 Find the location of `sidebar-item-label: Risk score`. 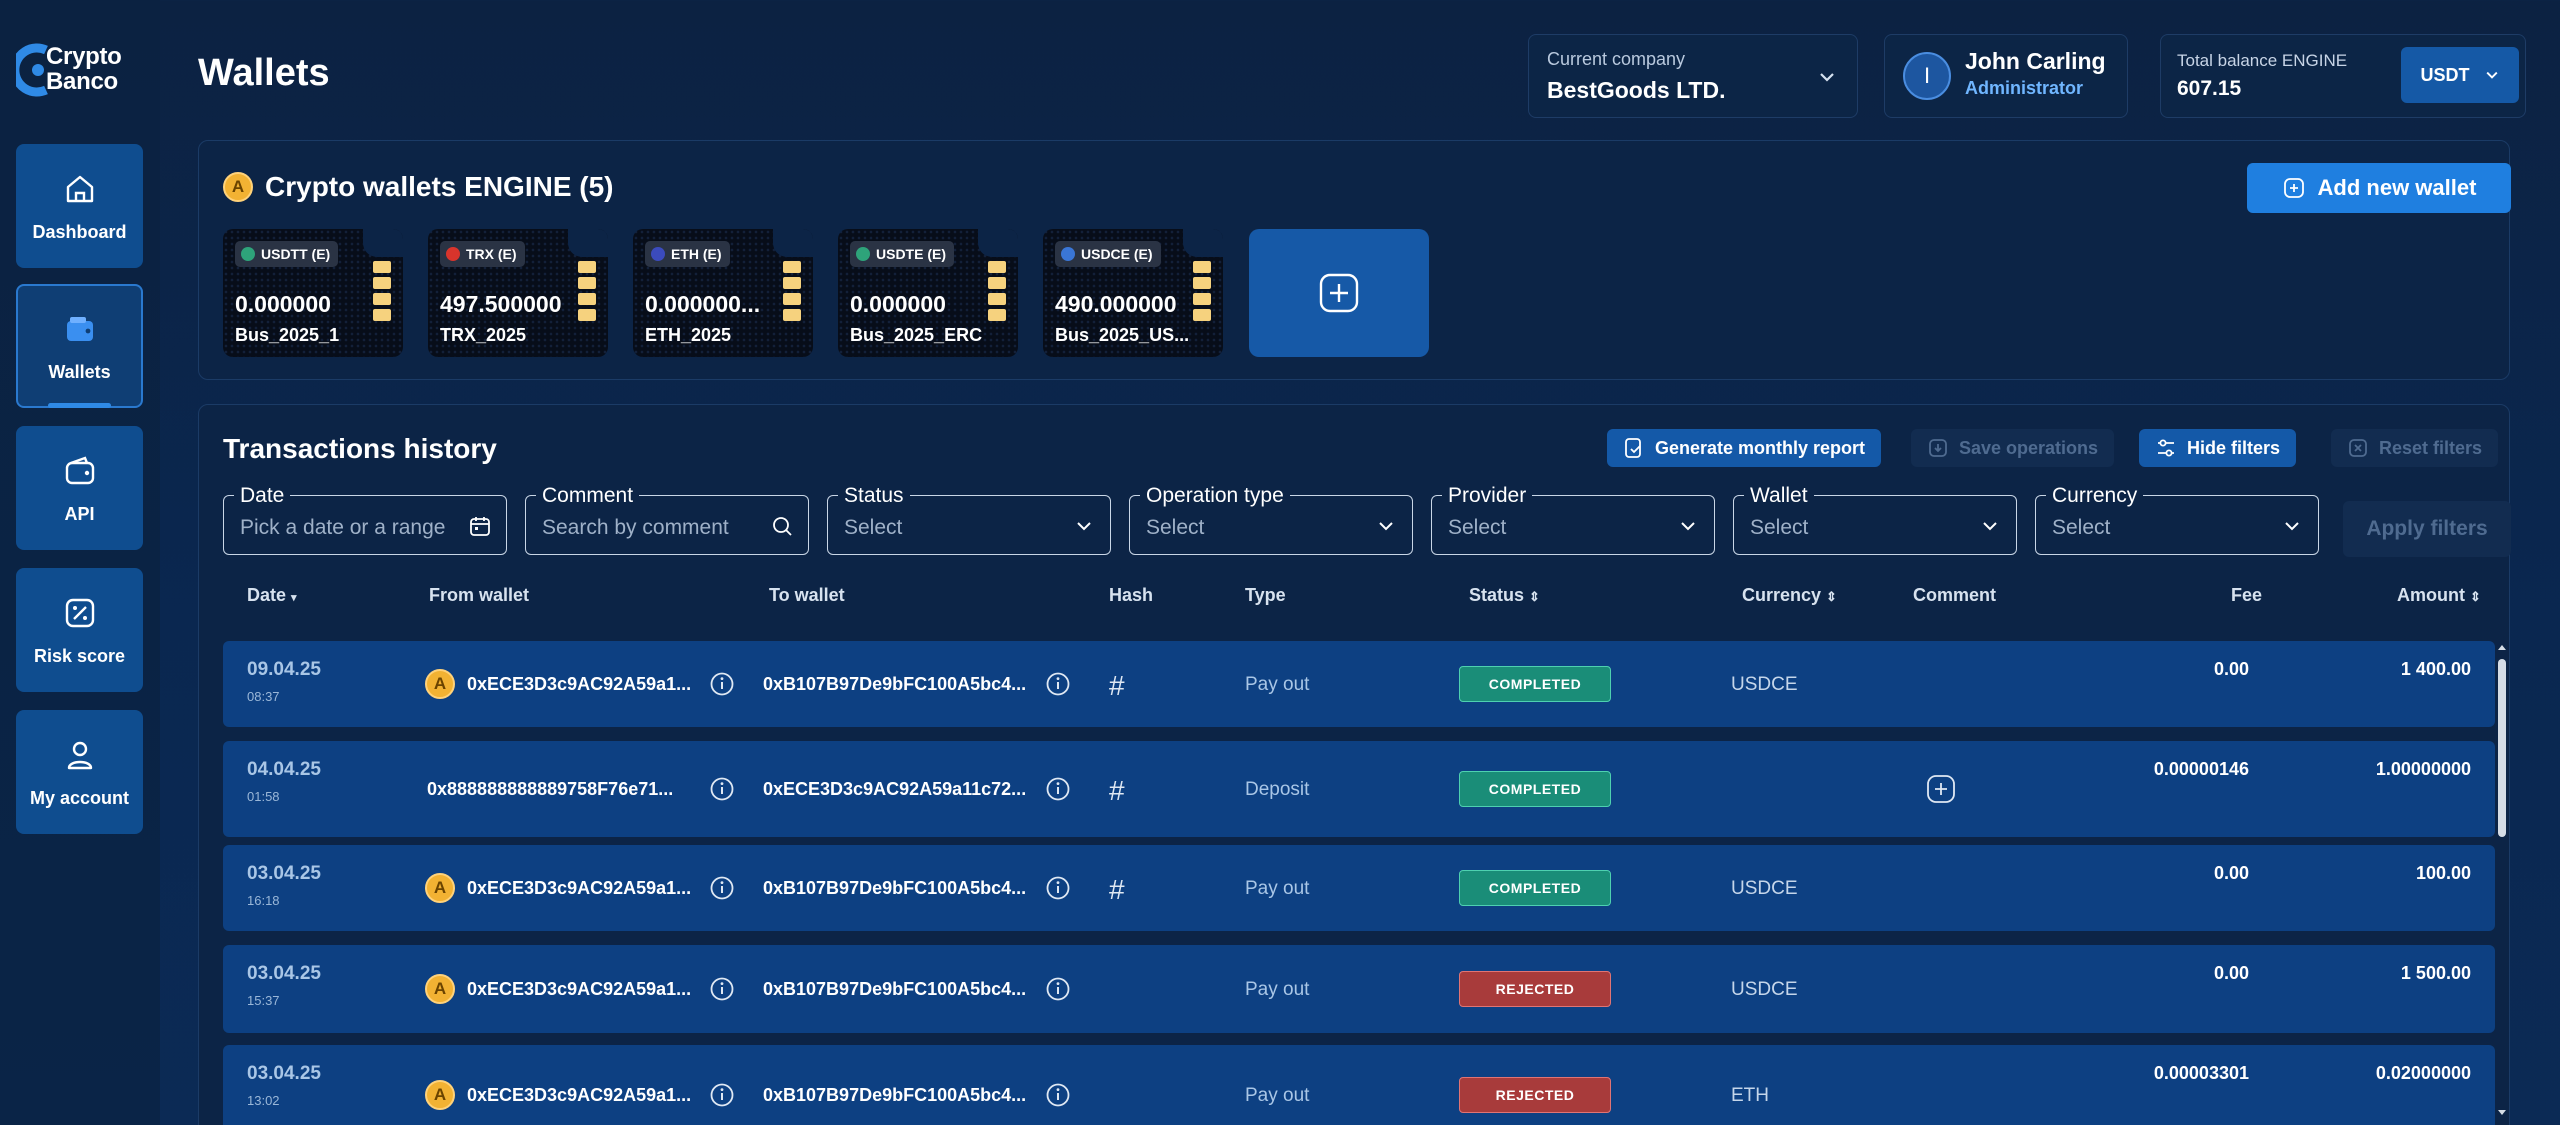

sidebar-item-label: Risk score is located at coordinates (79, 655).